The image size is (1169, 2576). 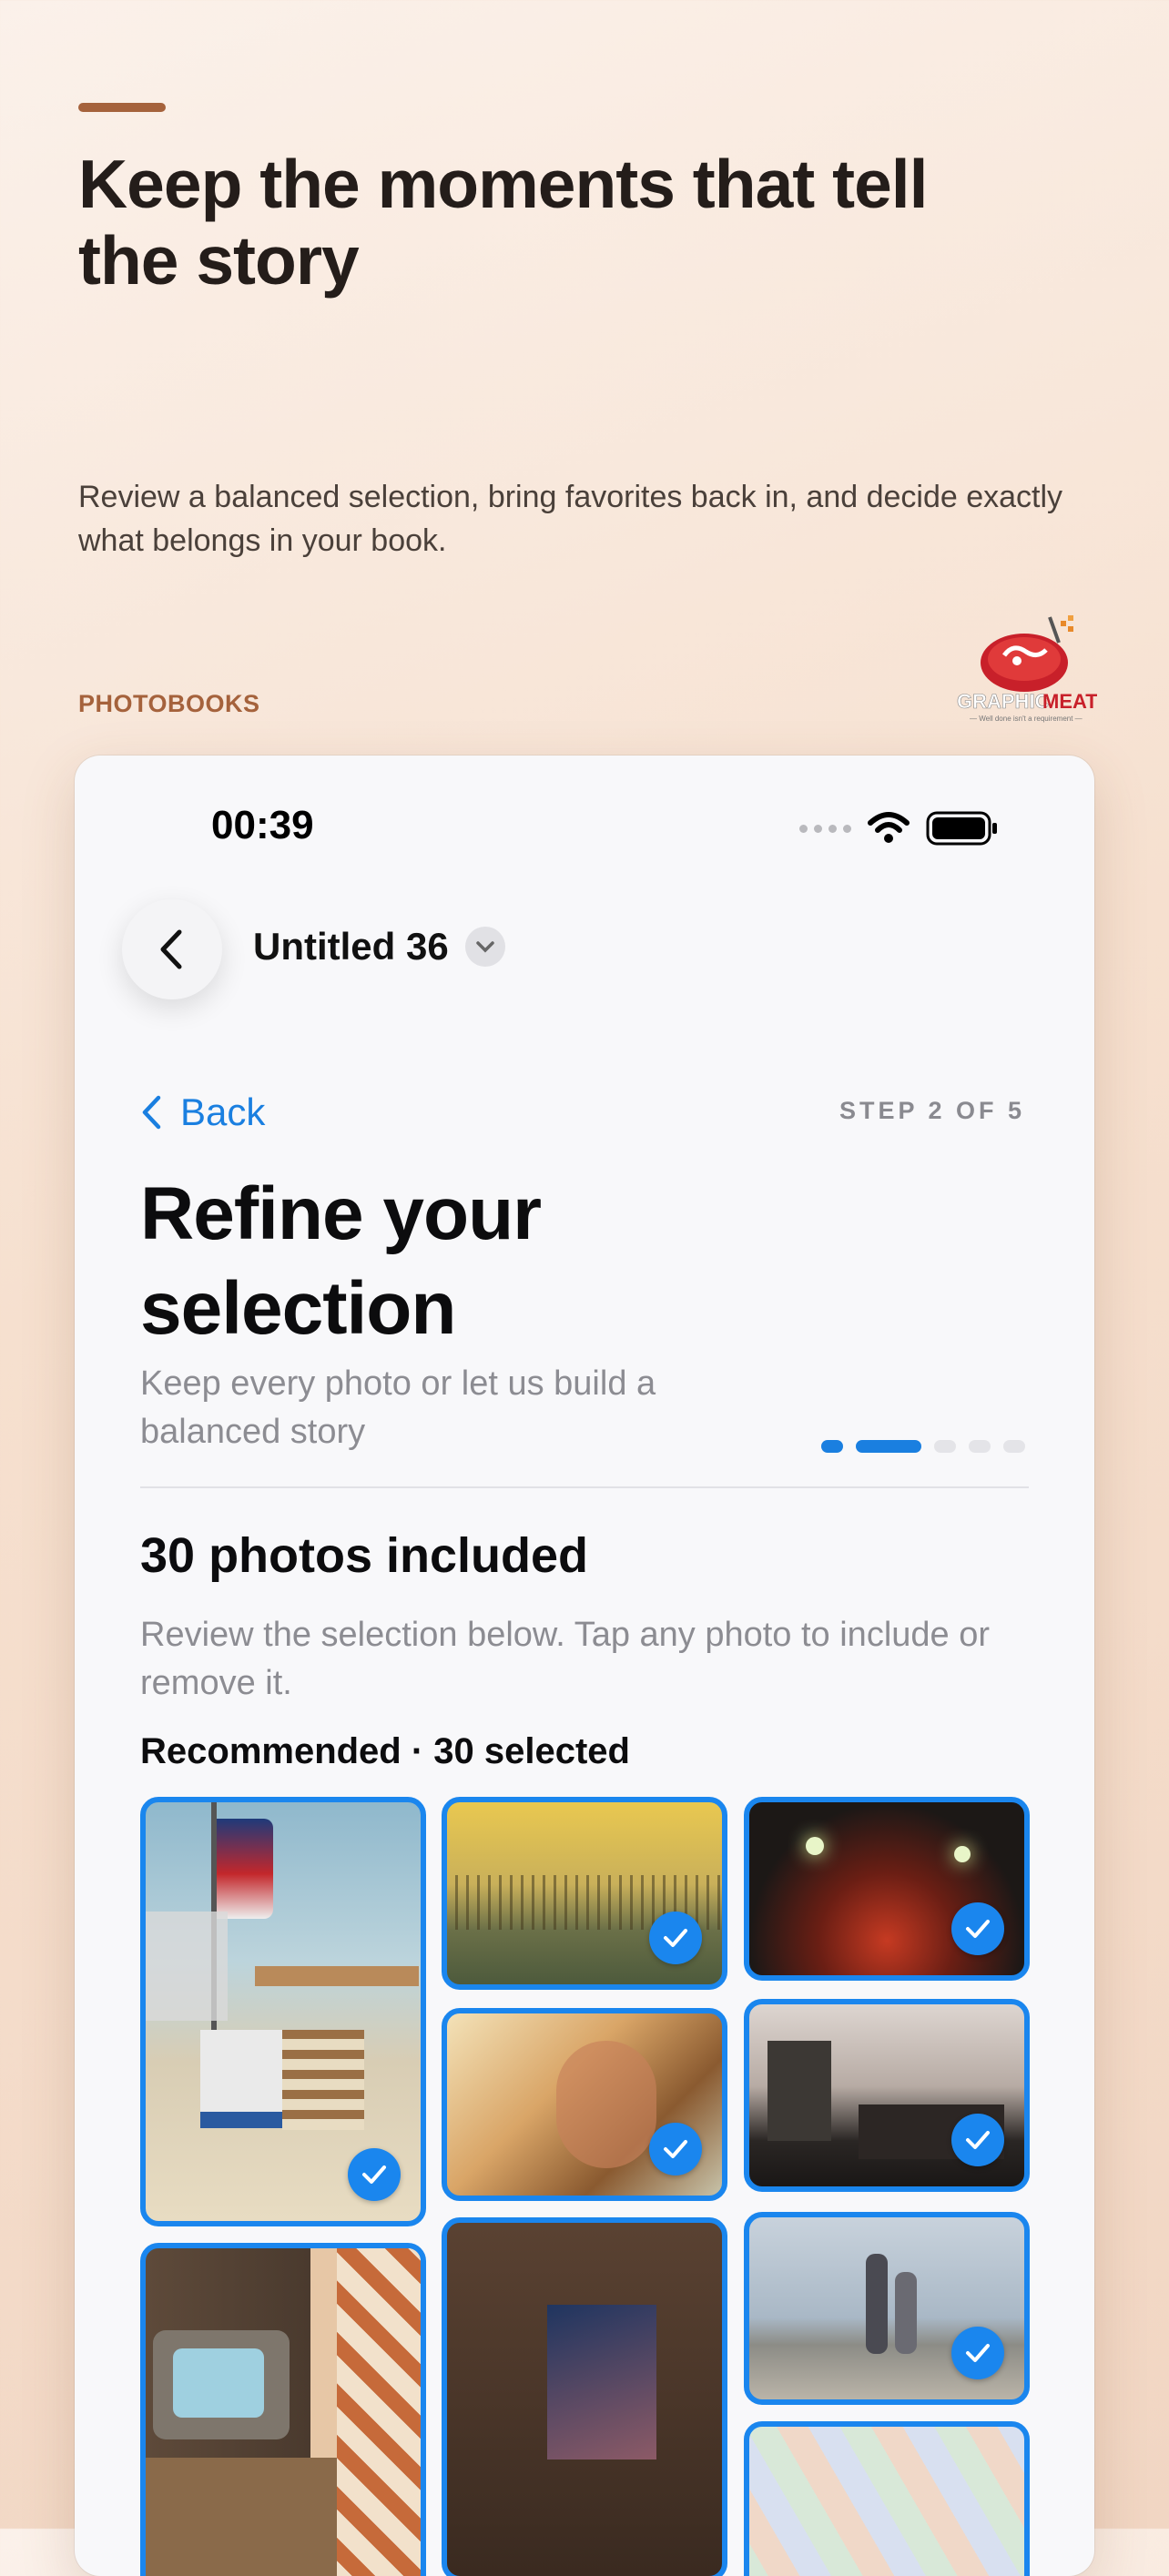 I want to click on chevron-down-icon, so click(x=484, y=947).